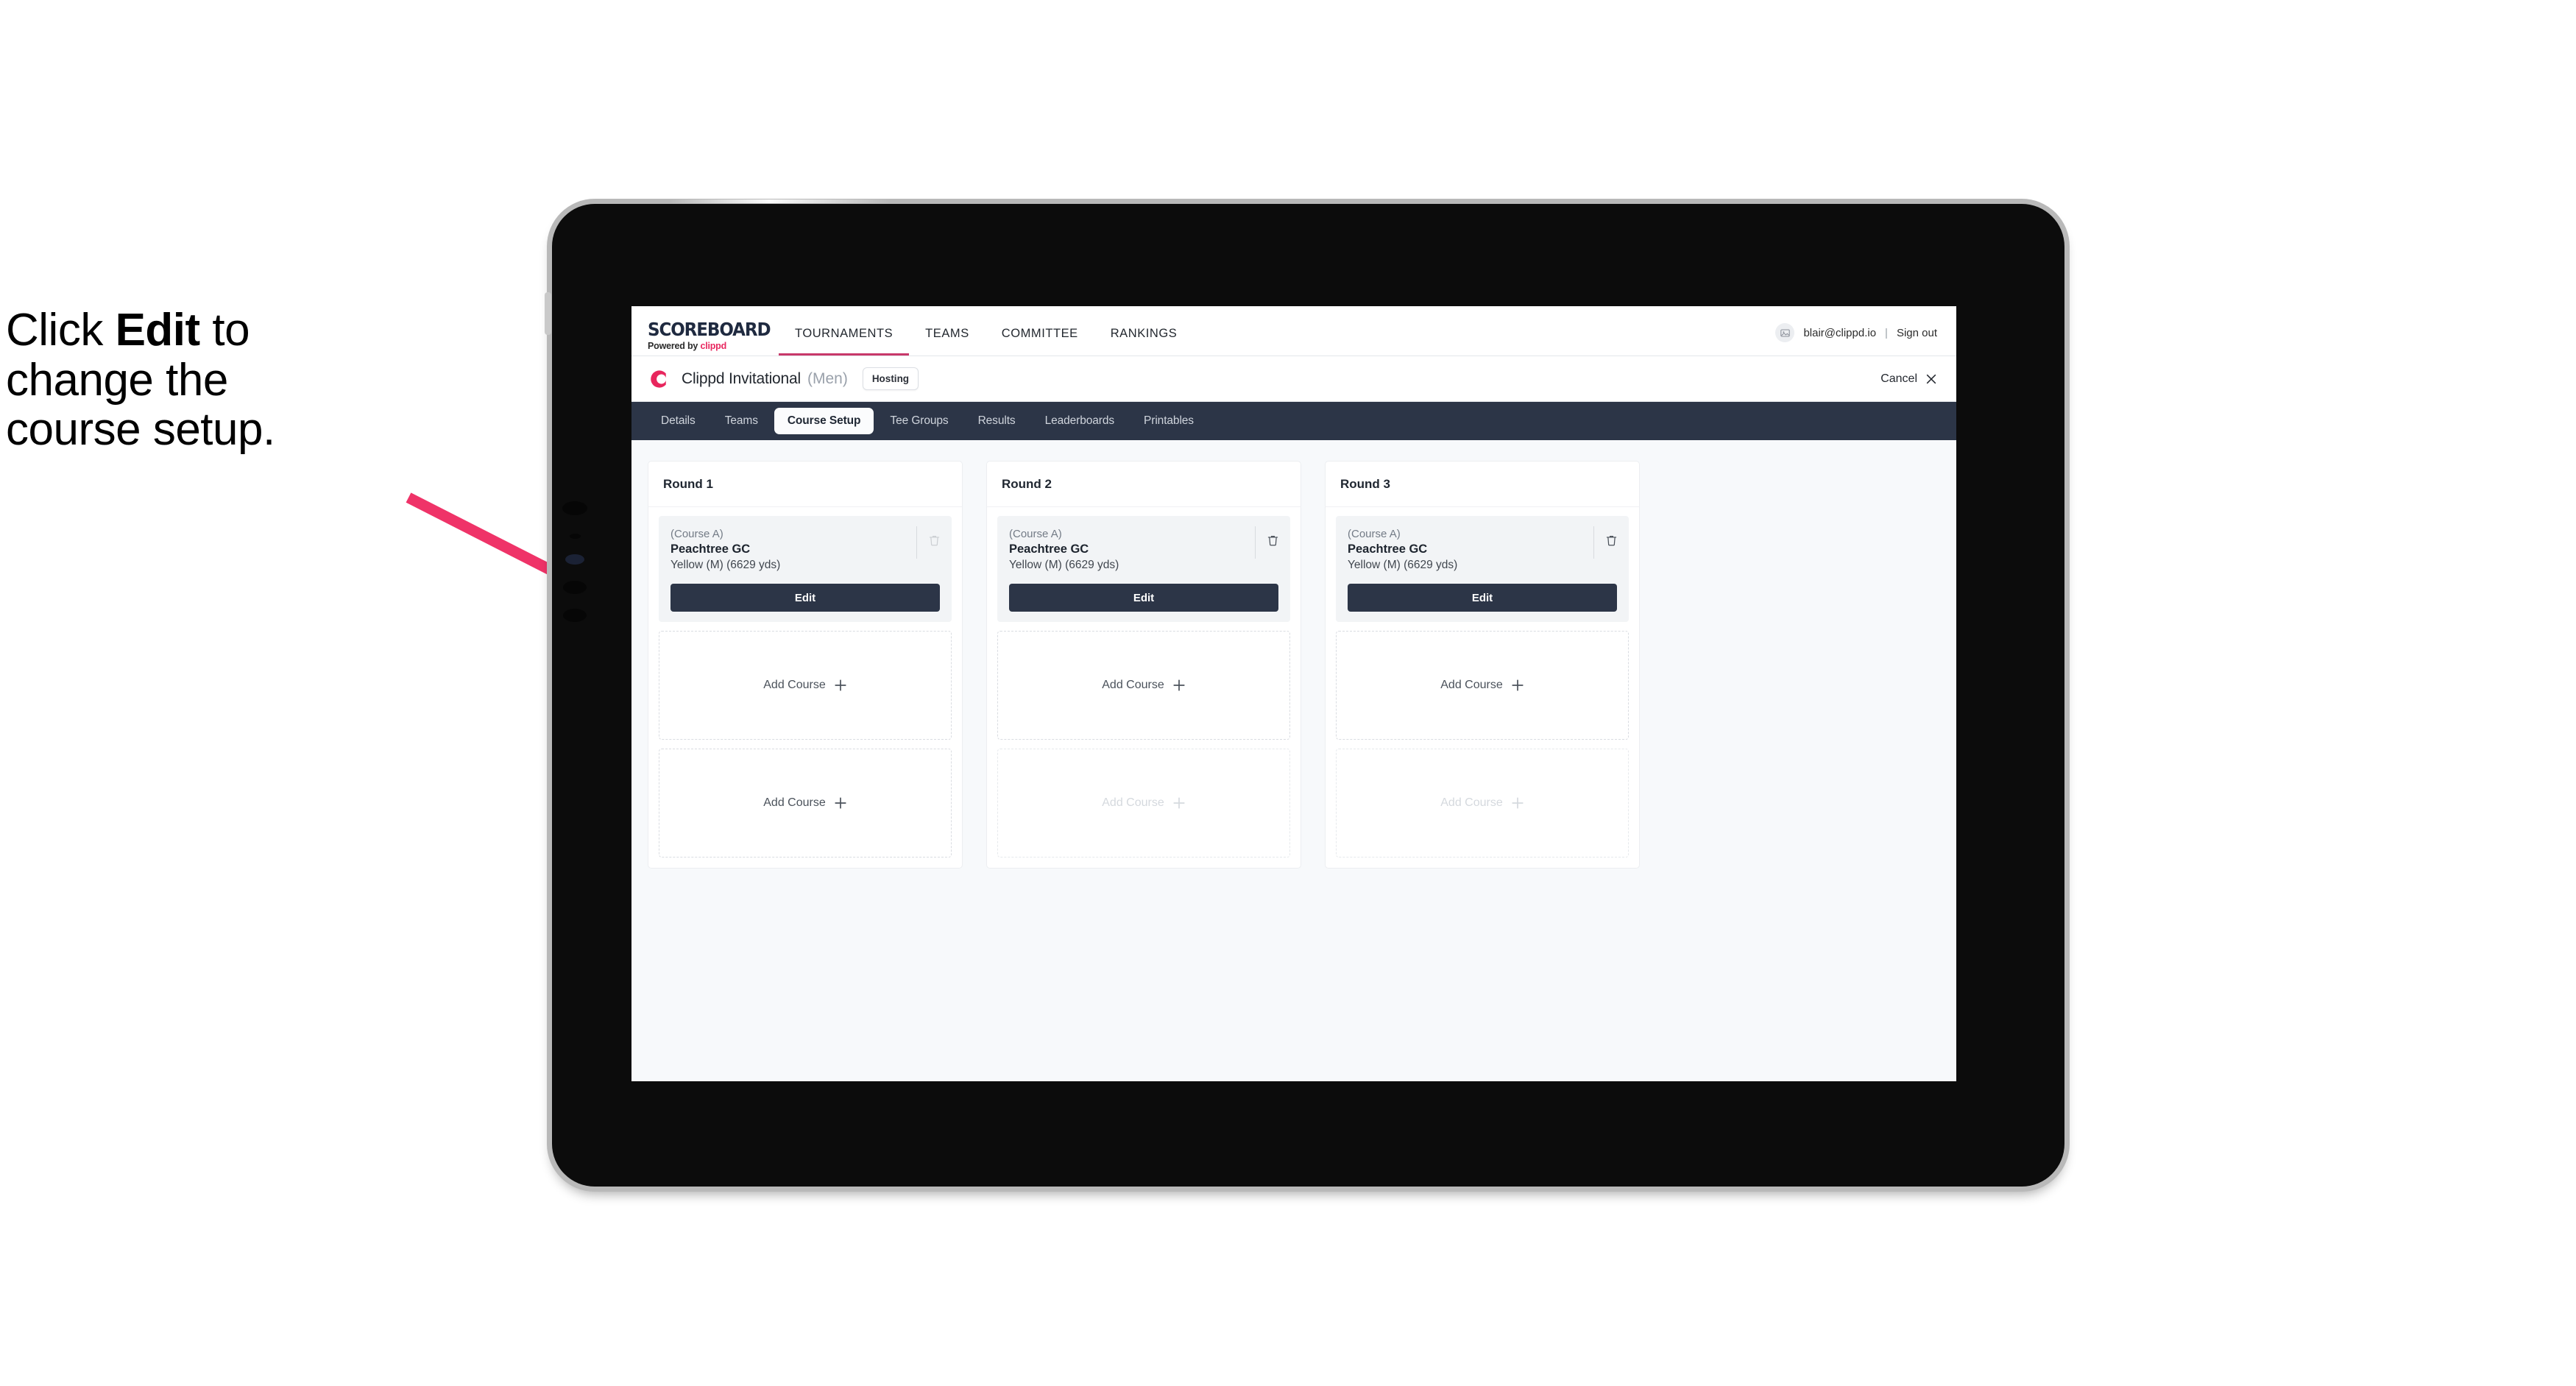 The width and height of the screenshot is (2576, 1386). Describe the element at coordinates (741, 421) in the screenshot. I see `tab-teams: Teams` at that location.